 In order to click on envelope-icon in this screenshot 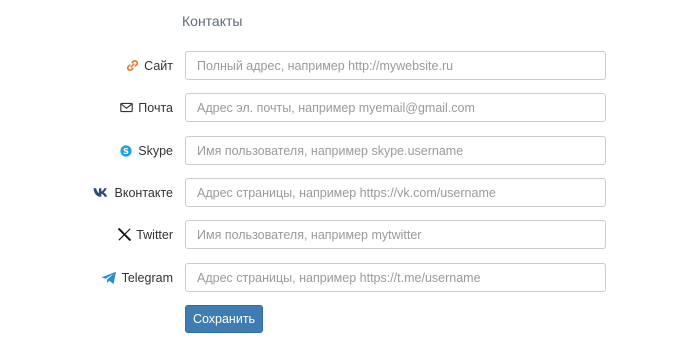, I will do `click(126, 108)`.